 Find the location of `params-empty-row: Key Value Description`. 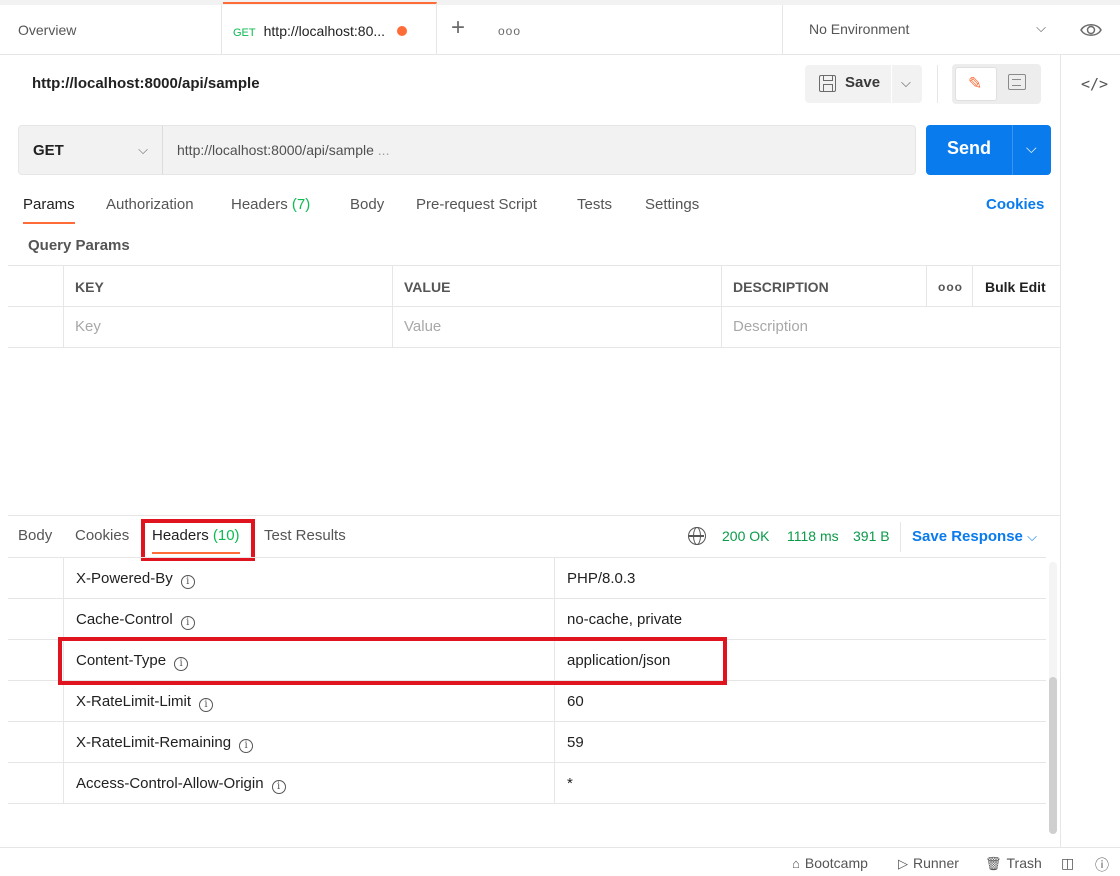

params-empty-row: Key Value Description is located at coordinates (534, 327).